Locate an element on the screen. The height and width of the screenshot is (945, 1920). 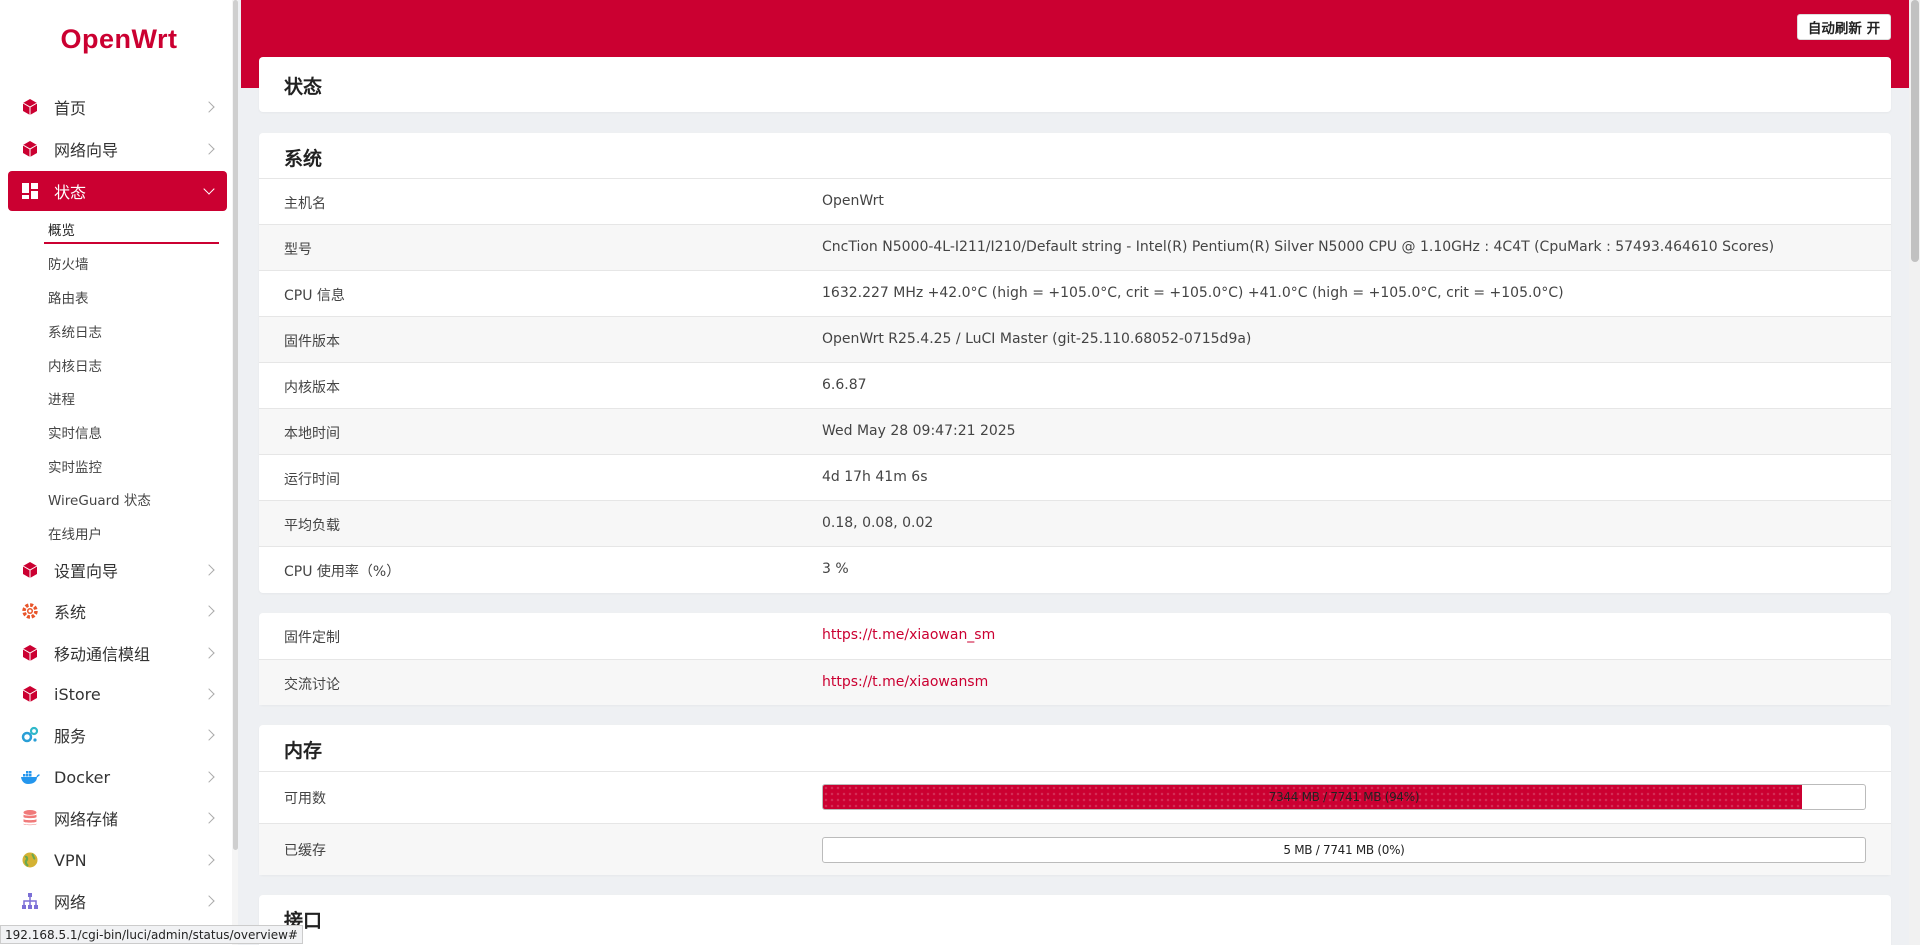
table-row: CPU 使用率（%） 3 % is located at coordinates (1075, 569).